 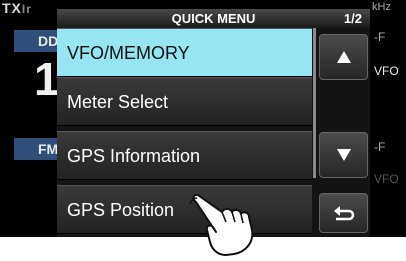 I want to click on triangle-down-icon, so click(x=343, y=155).